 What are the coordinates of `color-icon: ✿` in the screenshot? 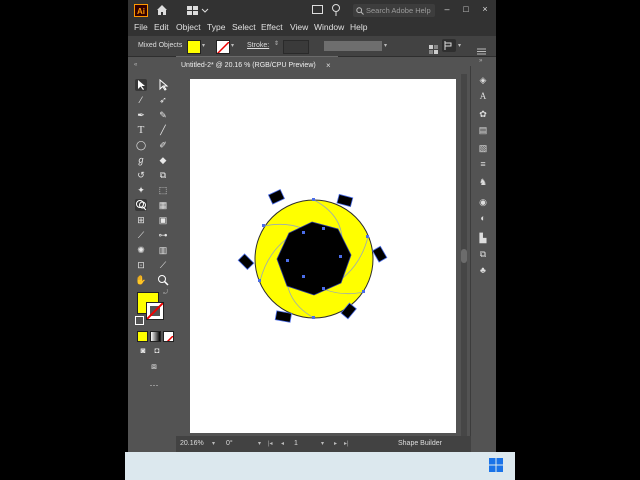 It's located at (483, 114).